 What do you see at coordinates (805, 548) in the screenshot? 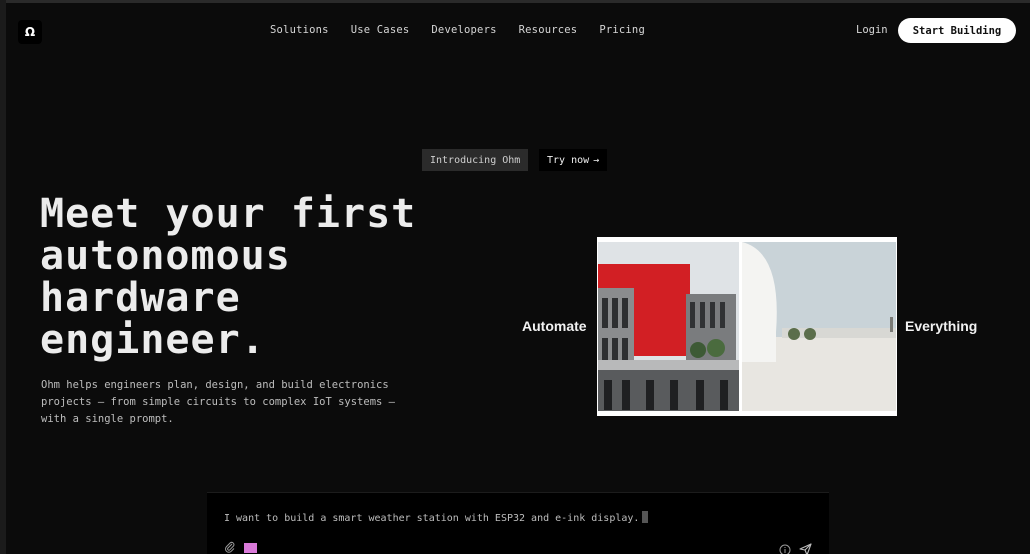
I see `send-icon` at bounding box center [805, 548].